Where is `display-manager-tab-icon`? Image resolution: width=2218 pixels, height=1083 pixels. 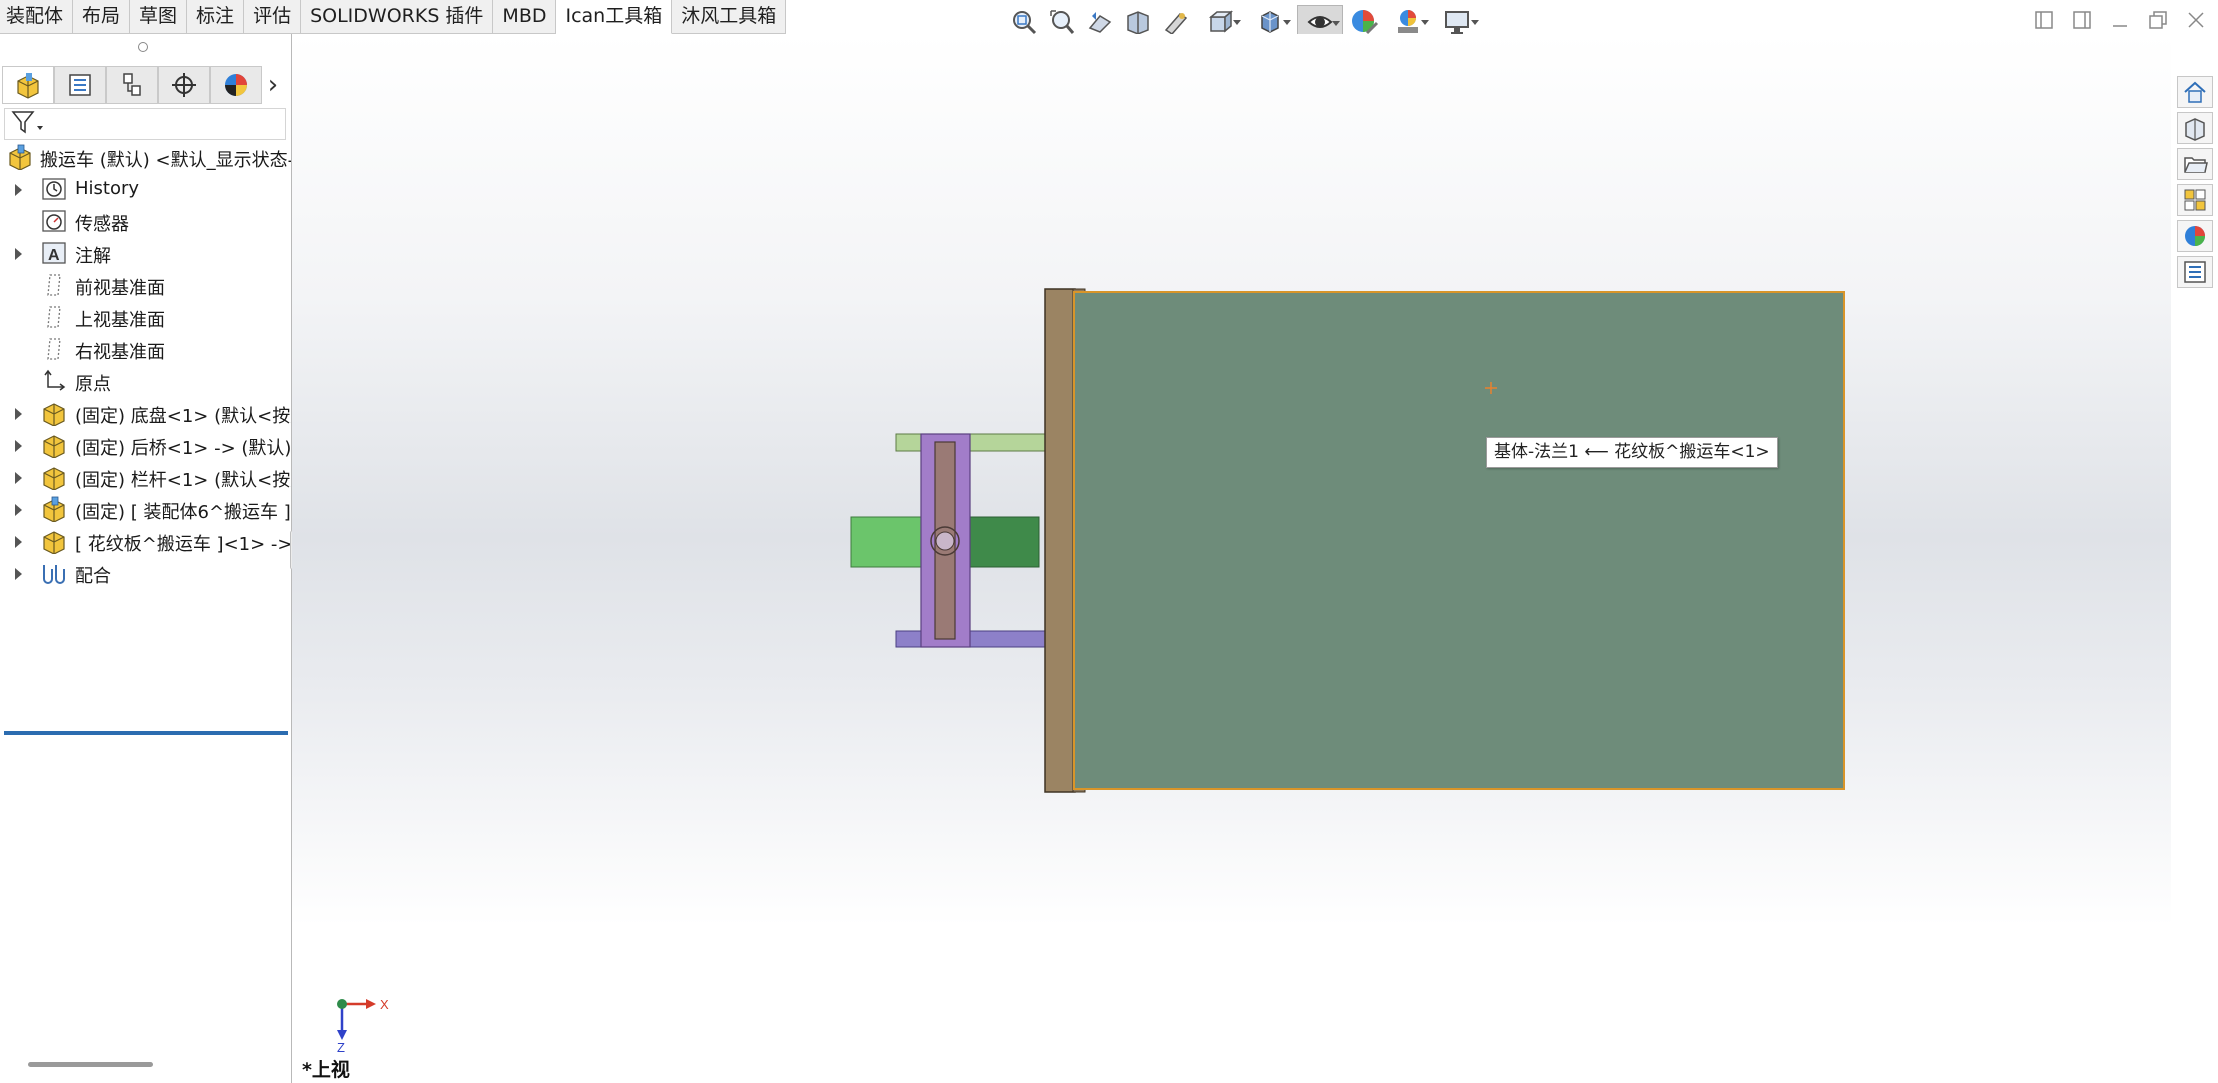
display-manager-tab-icon is located at coordinates (236, 85).